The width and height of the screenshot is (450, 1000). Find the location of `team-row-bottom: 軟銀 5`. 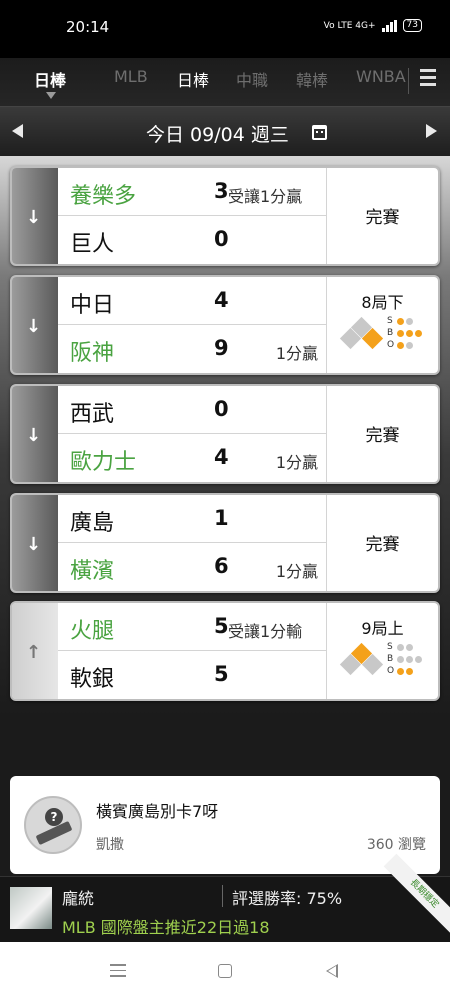

team-row-bottom: 軟銀 5 is located at coordinates (192, 675).